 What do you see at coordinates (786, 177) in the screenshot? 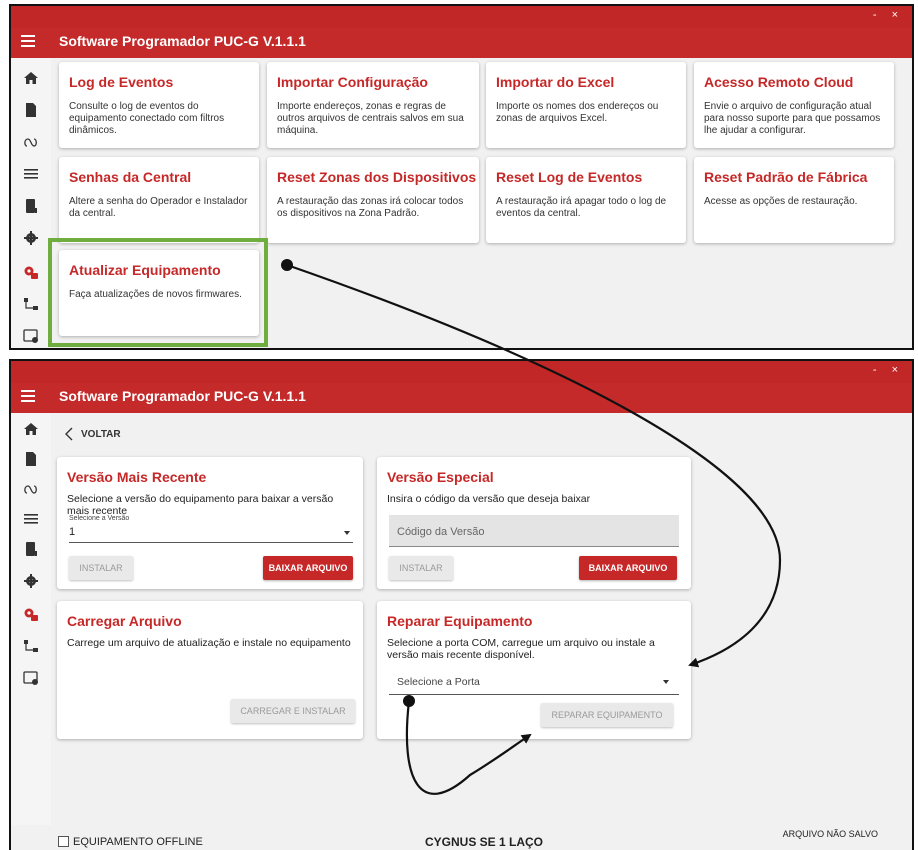
I see `card-title: Reset Padrão de Fábrica` at bounding box center [786, 177].